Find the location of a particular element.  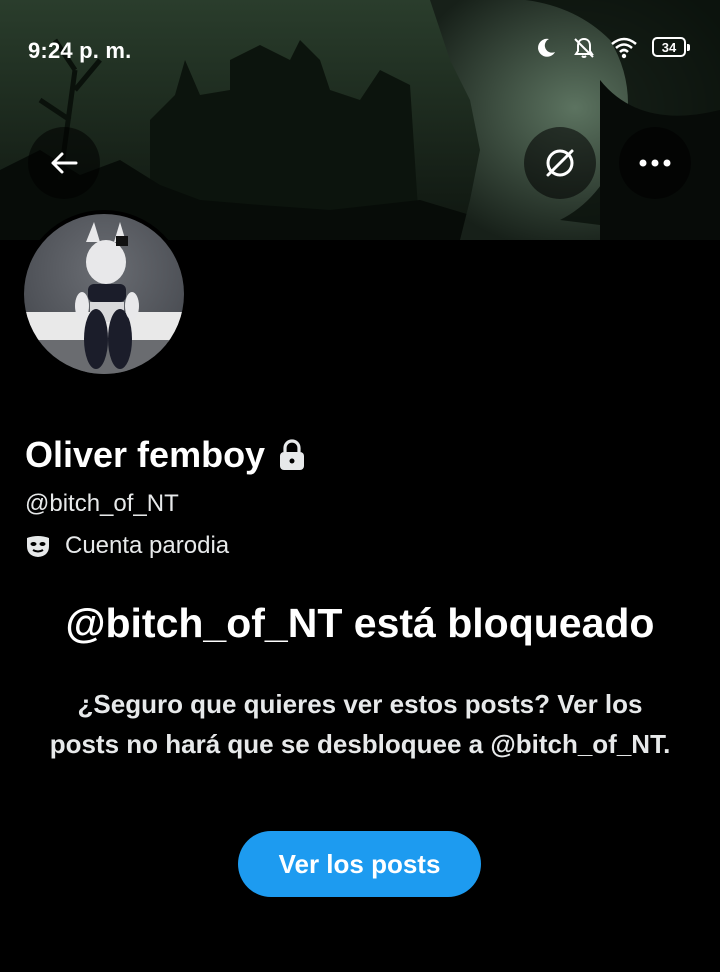

wifi-icon is located at coordinates (624, 48).